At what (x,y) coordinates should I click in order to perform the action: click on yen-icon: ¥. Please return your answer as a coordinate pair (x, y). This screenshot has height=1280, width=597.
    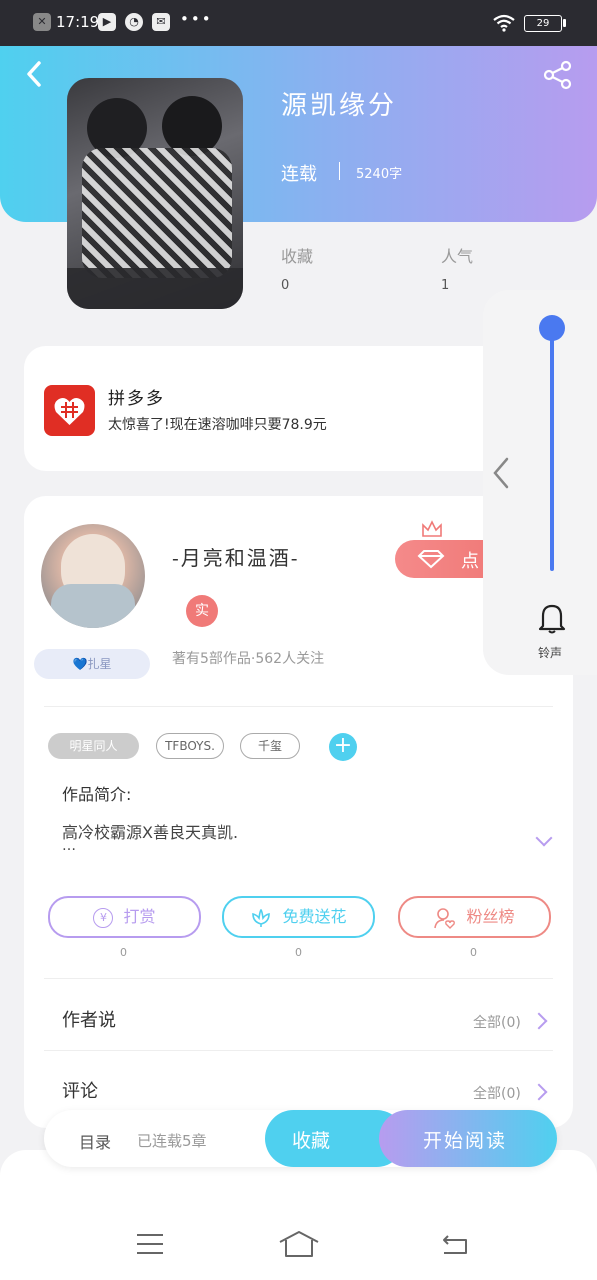
    Looking at the image, I should click on (103, 917).